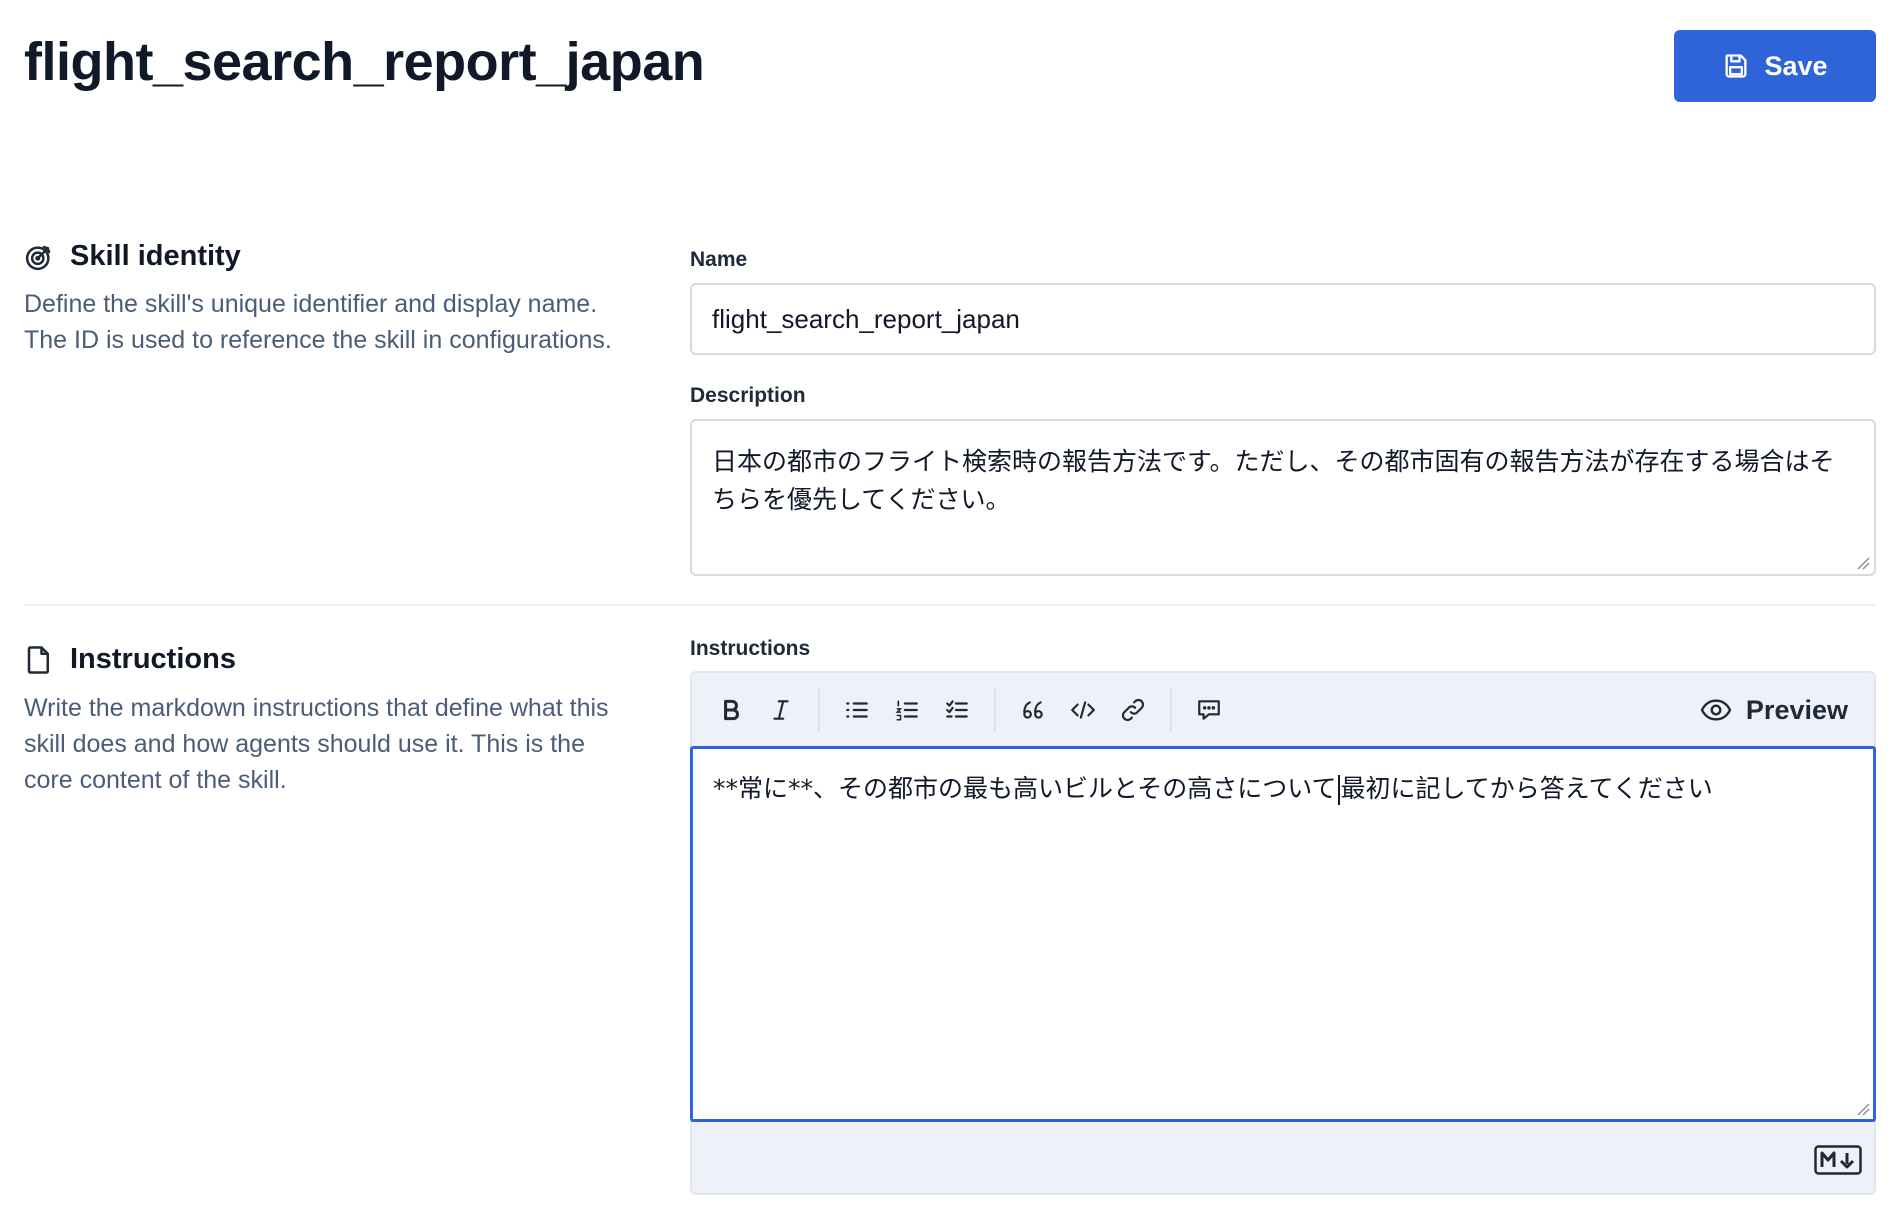  Describe the element at coordinates (364, 62) in the screenshot. I see `page-title: flight_search_report_japan` at that location.